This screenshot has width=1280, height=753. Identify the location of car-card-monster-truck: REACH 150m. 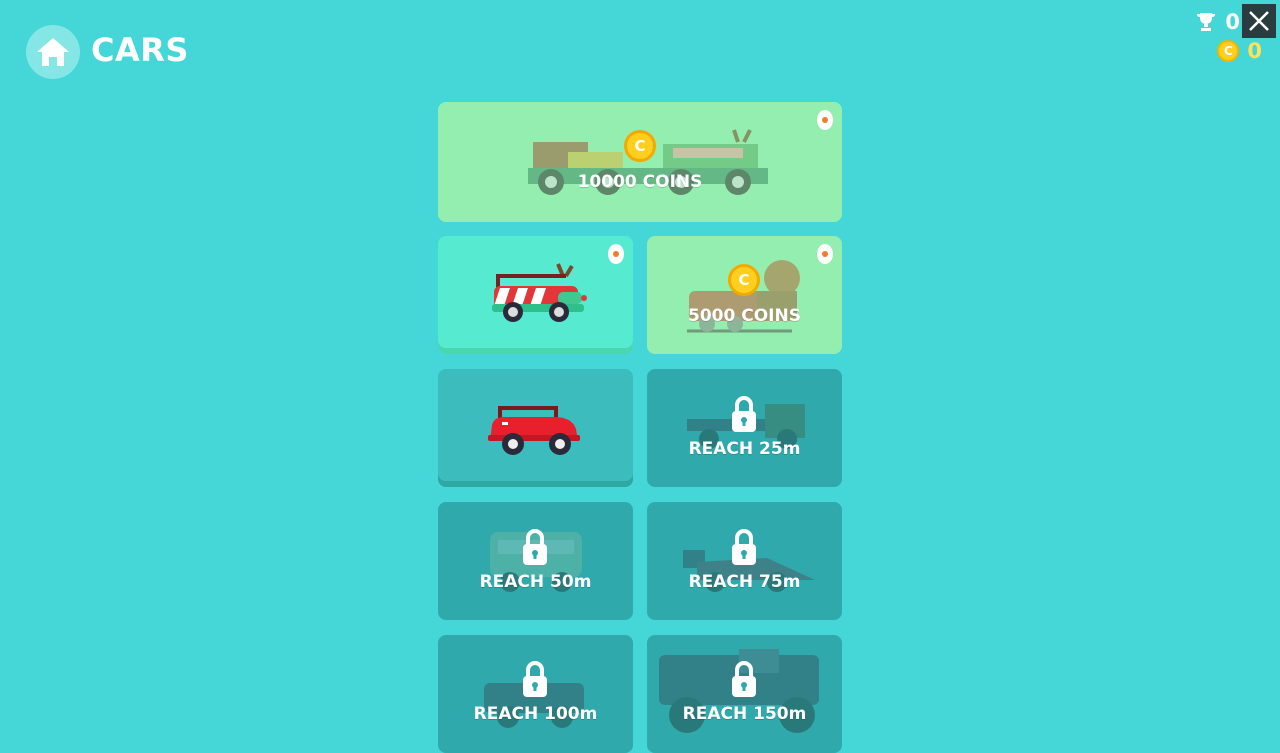
(744, 694).